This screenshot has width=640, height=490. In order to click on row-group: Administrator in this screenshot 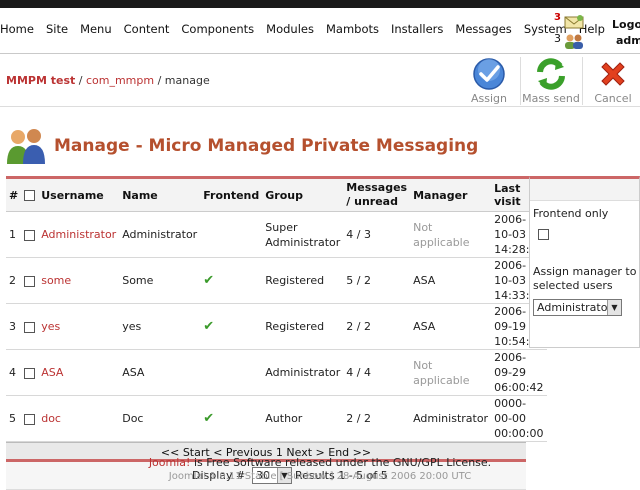, I will do `click(303, 372)`.